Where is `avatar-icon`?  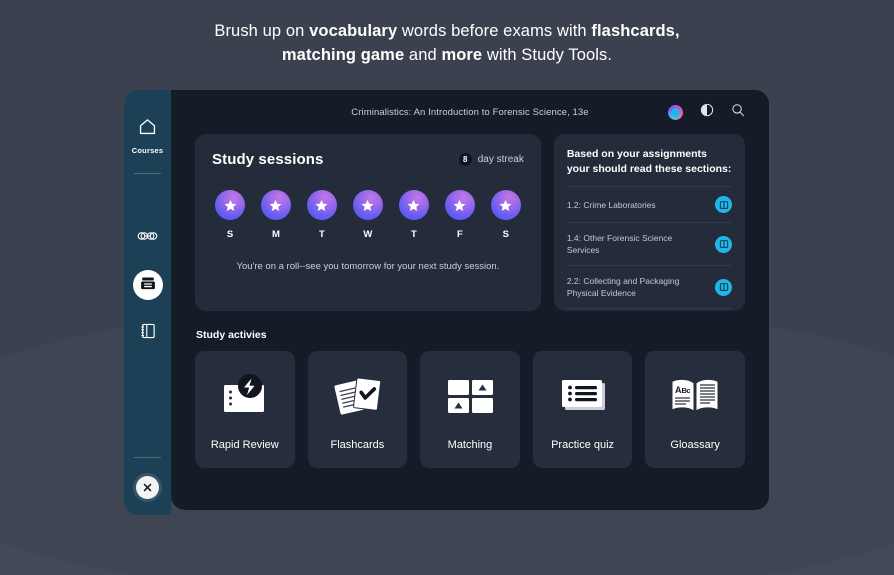
avatar-icon is located at coordinates (675, 112).